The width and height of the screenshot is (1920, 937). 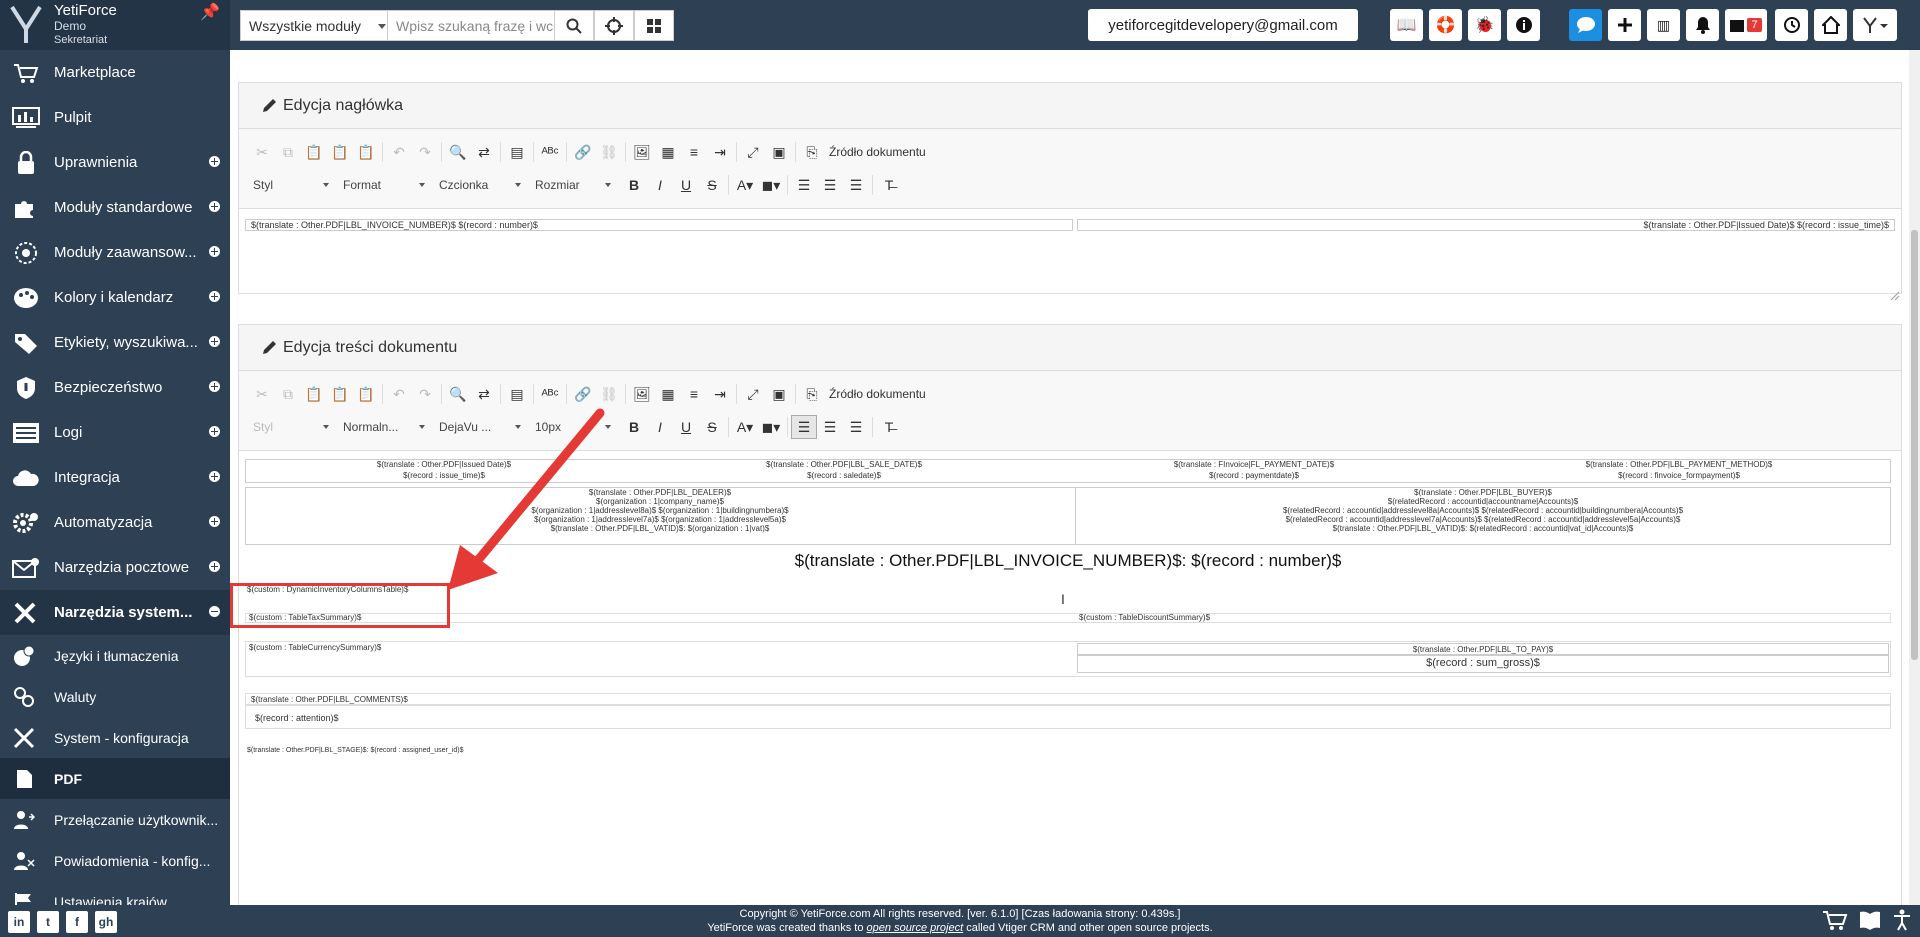 I want to click on linkedin-icon: in, so click(x=19, y=922).